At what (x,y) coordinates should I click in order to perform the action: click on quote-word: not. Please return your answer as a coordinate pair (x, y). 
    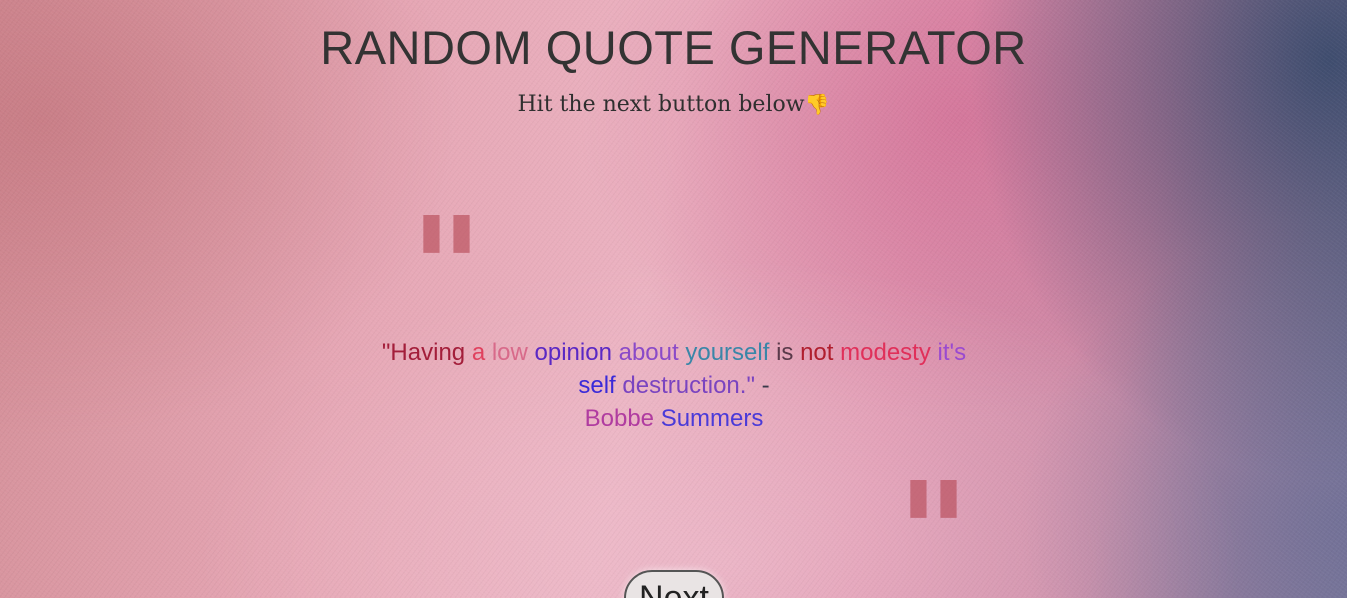
    Looking at the image, I should click on (817, 352).